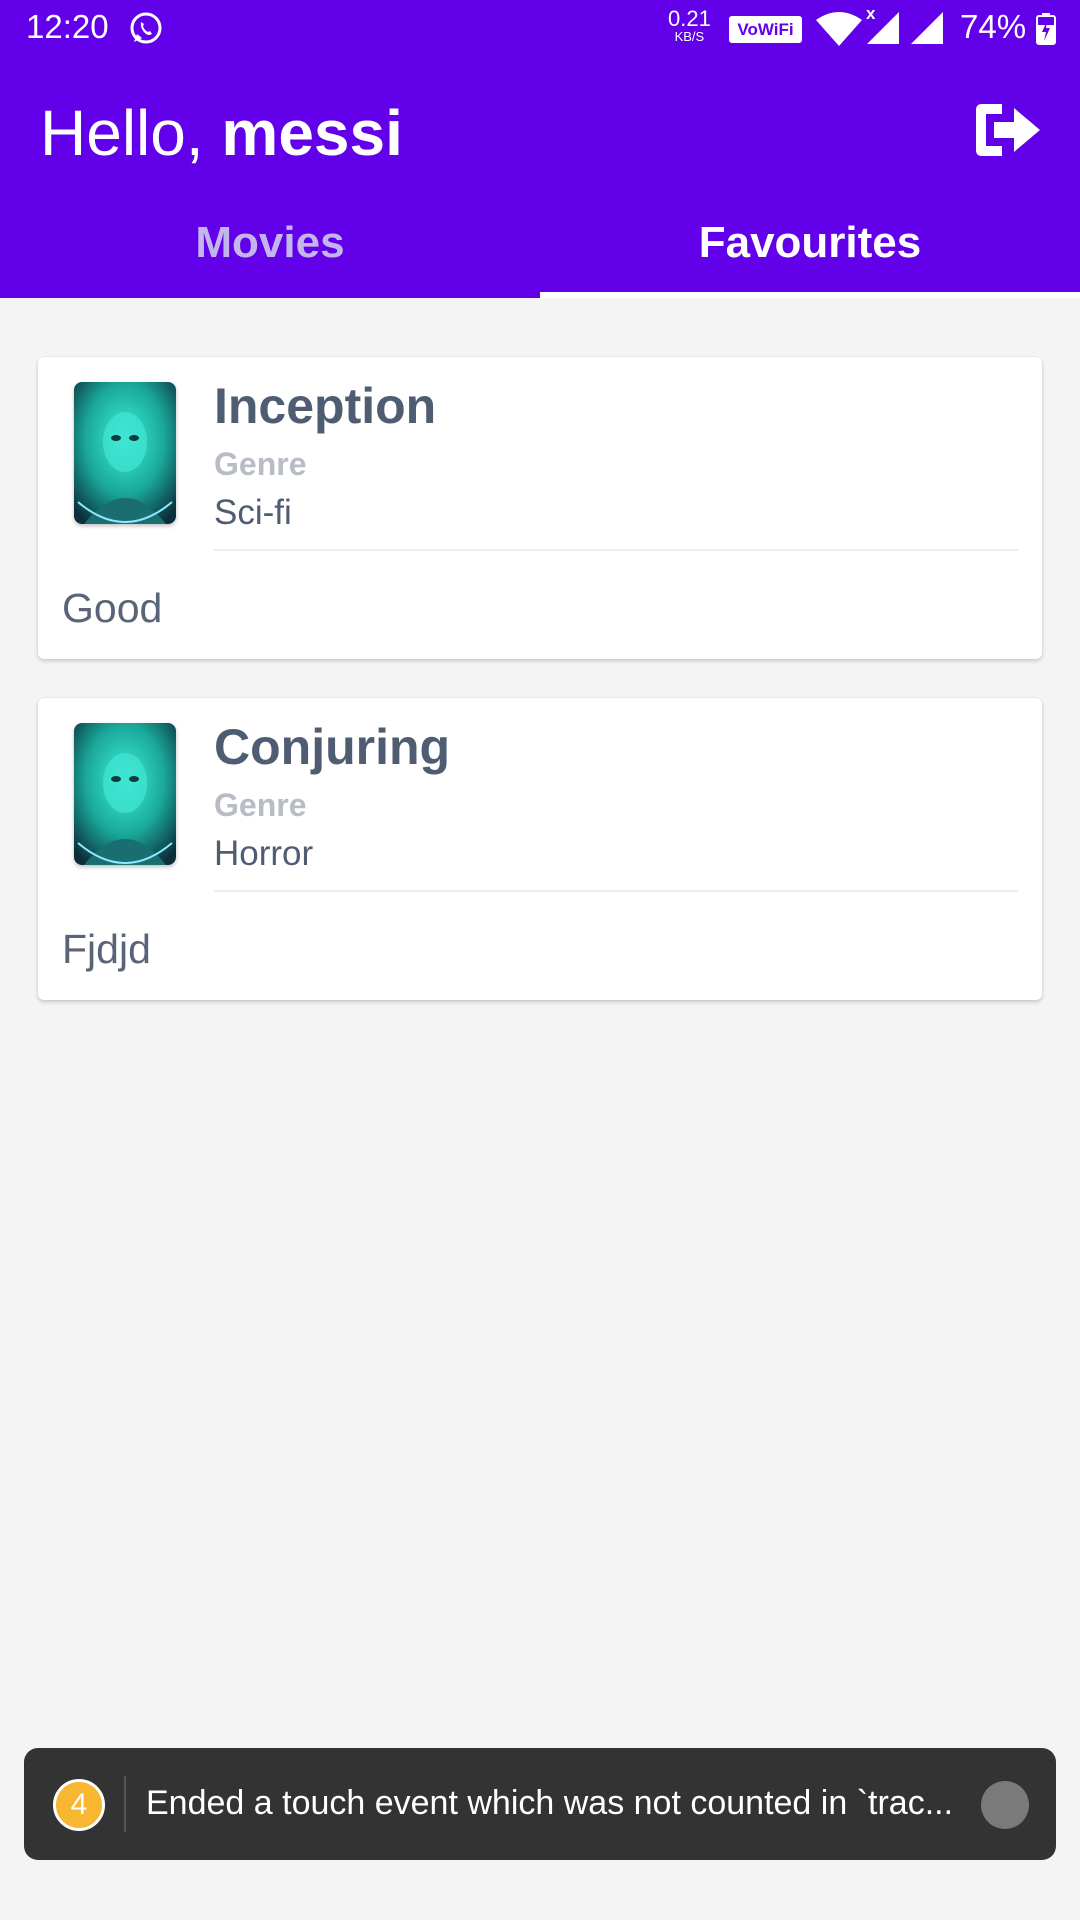 The width and height of the screenshot is (1080, 1920). I want to click on user-name: messi, so click(312, 133).